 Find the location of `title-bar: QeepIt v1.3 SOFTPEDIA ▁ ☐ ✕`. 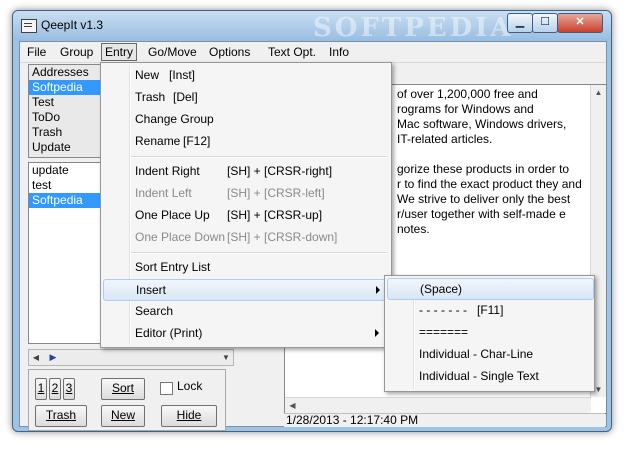

title-bar: QeepIt v1.3 SOFTPEDIA ▁ ☐ ✕ is located at coordinates (312, 27).